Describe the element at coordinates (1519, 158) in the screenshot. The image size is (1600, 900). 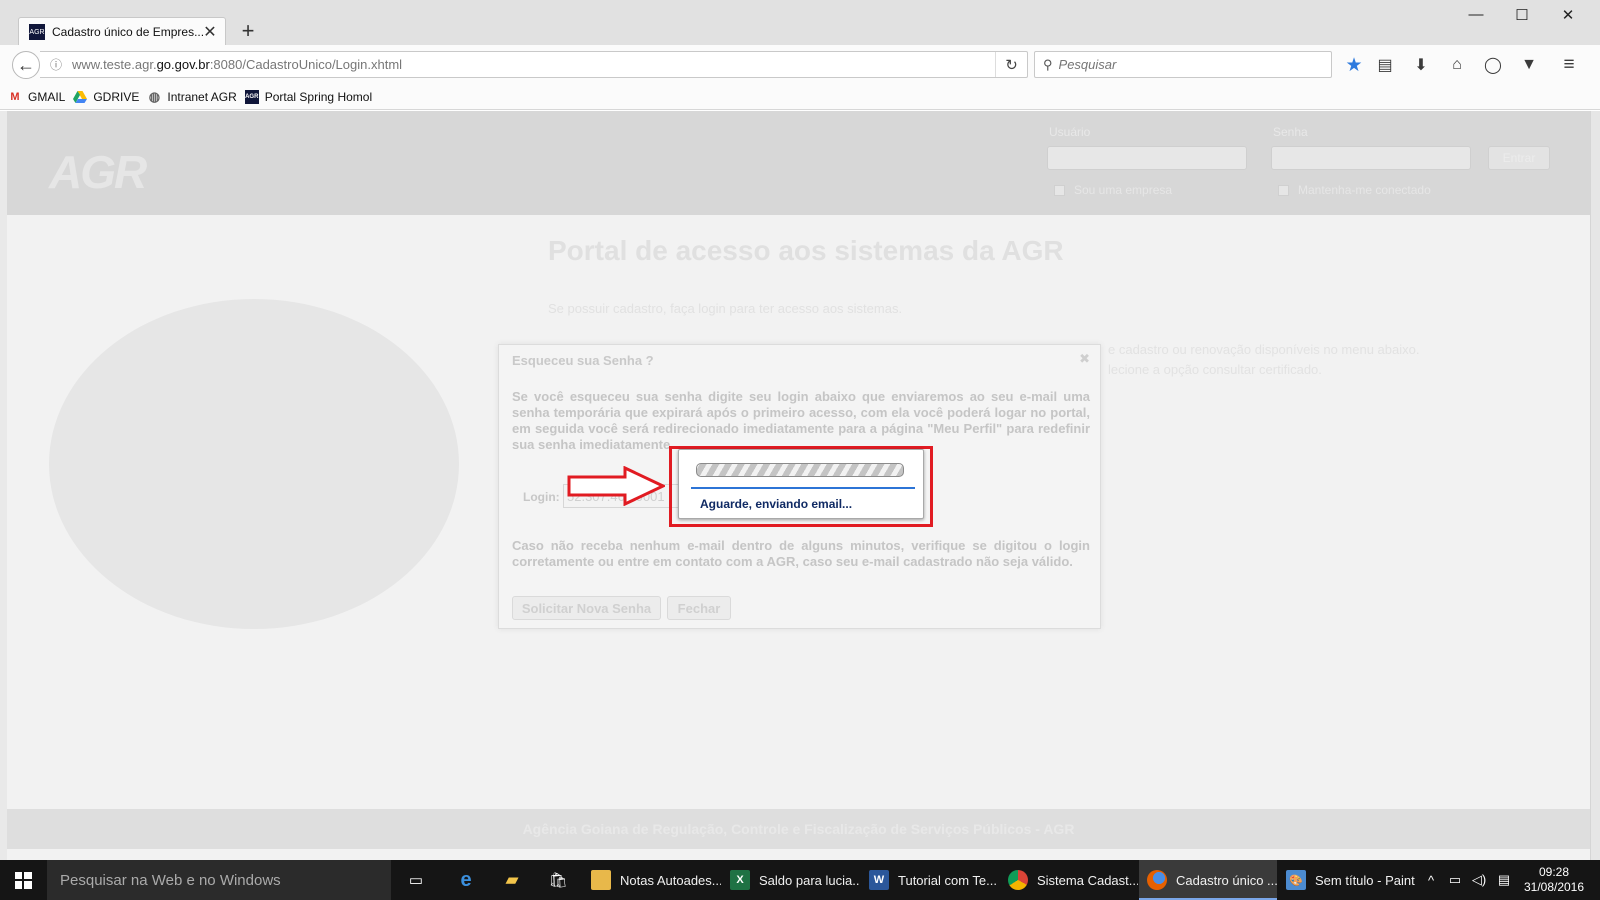
I see `entrar-button: Entrar` at that location.